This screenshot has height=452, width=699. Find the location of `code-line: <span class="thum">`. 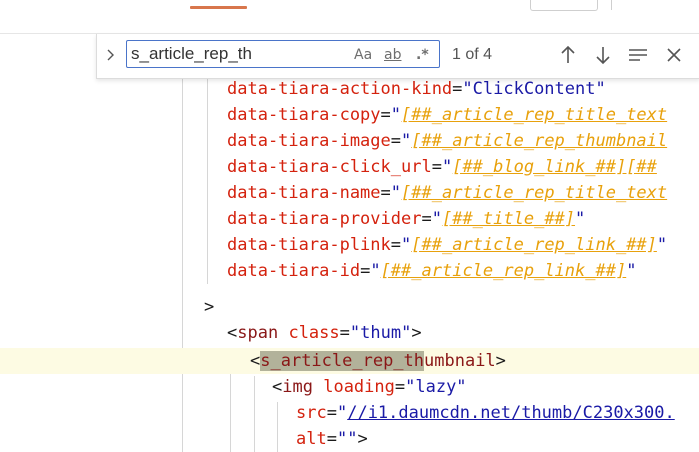

code-line: <span class="thum"> is located at coordinates (324, 333).